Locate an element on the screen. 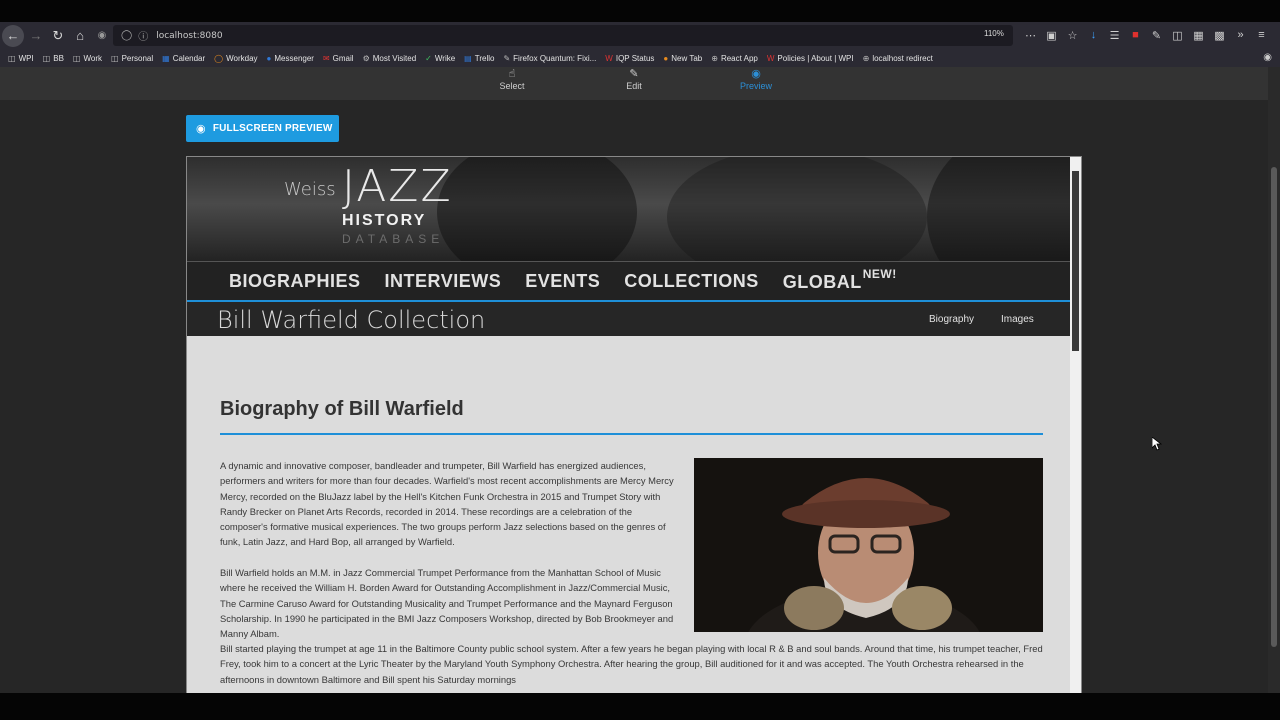 This screenshot has width=1280, height=720. nav-global-label: GLOBAL is located at coordinates (822, 281).